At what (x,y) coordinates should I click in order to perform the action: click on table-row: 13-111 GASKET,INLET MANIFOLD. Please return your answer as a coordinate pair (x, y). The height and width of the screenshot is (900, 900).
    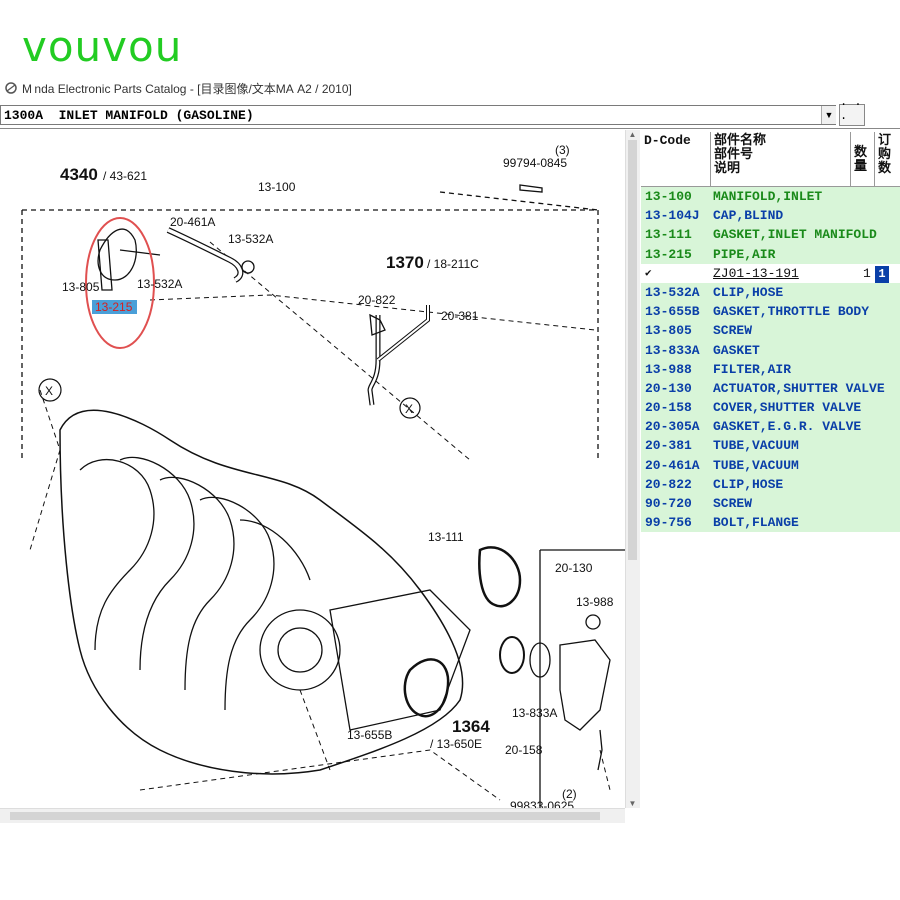
    Looking at the image, I should click on (770, 235).